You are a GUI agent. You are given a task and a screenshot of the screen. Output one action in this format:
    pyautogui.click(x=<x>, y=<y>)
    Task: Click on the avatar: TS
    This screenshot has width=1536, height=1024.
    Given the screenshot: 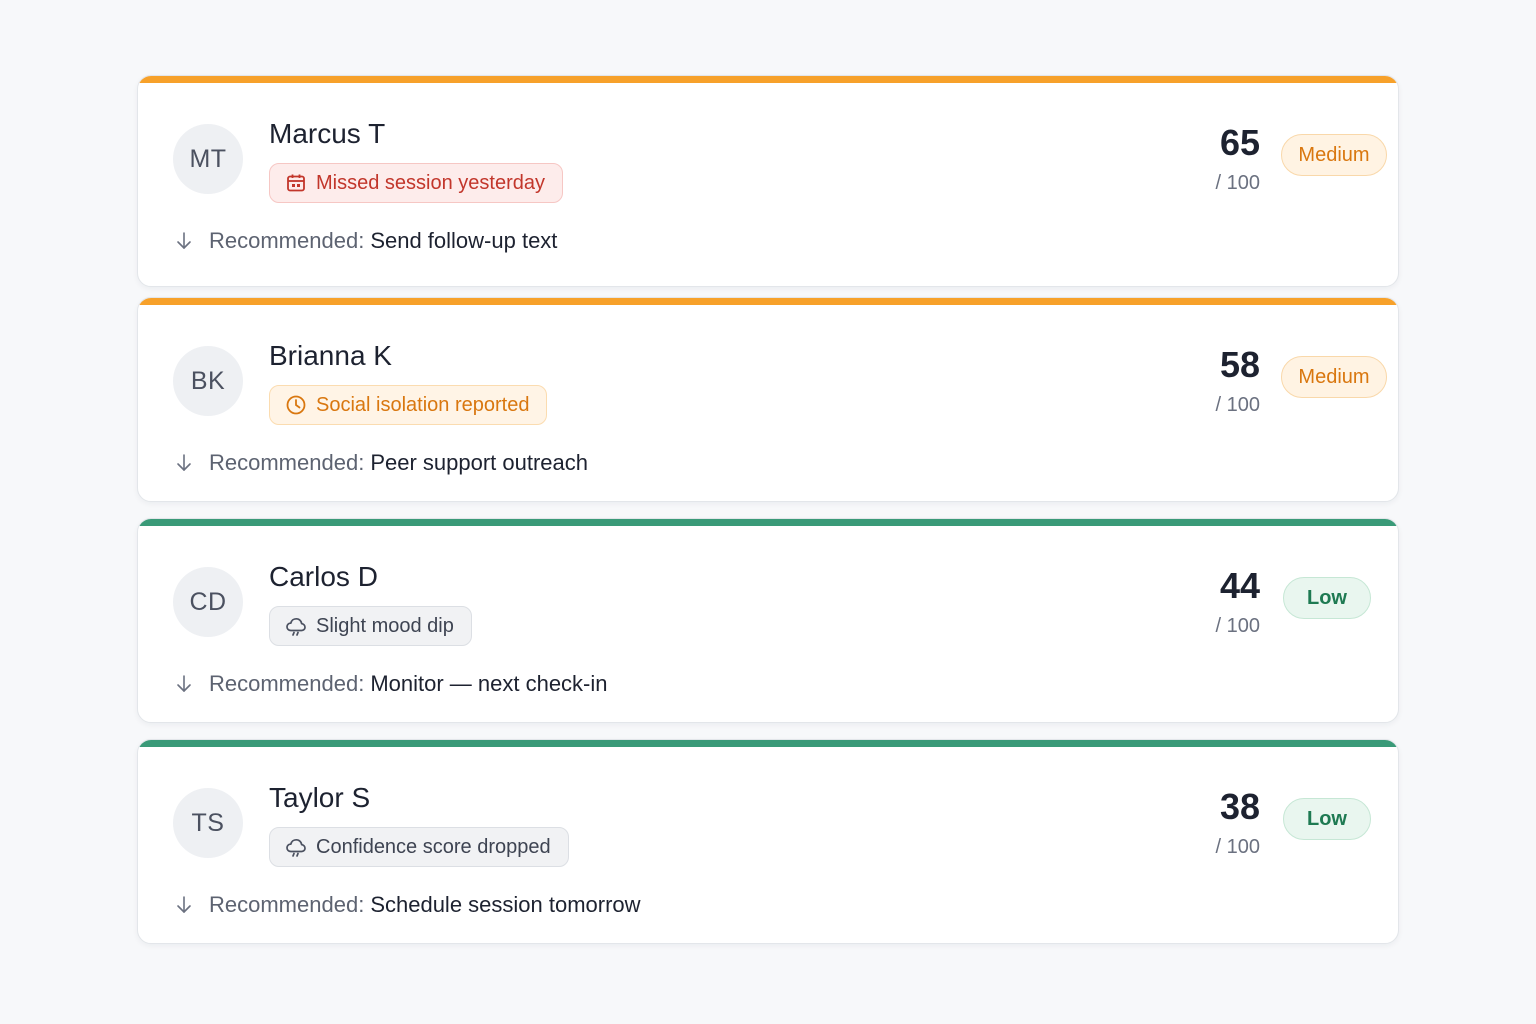 What is the action you would take?
    pyautogui.click(x=208, y=823)
    